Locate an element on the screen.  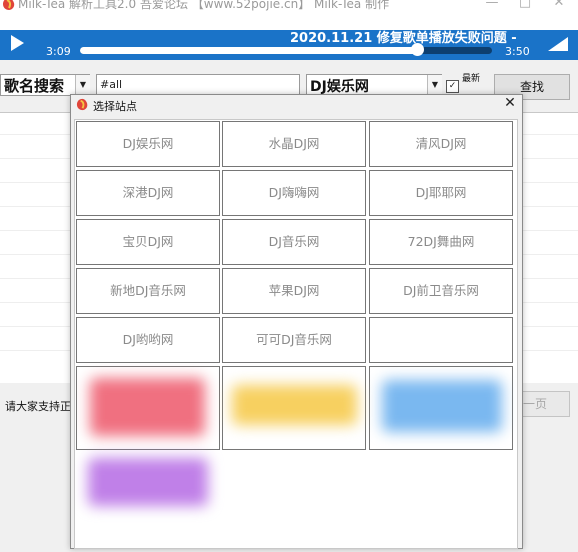
volume-icon is located at coordinates (558, 44).